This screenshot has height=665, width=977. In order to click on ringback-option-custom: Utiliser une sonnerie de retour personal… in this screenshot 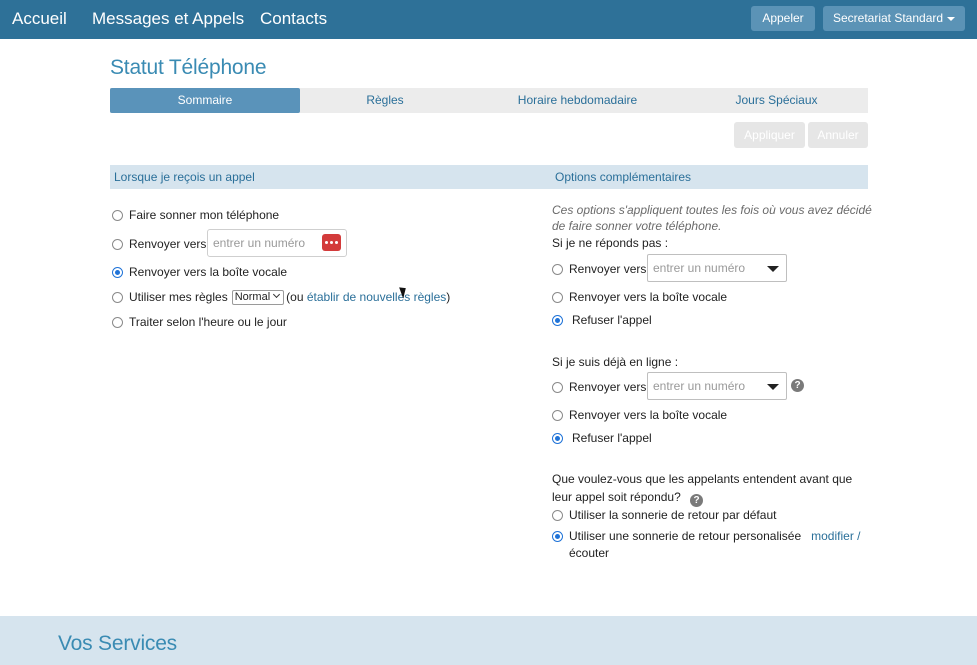, I will do `click(706, 536)`.